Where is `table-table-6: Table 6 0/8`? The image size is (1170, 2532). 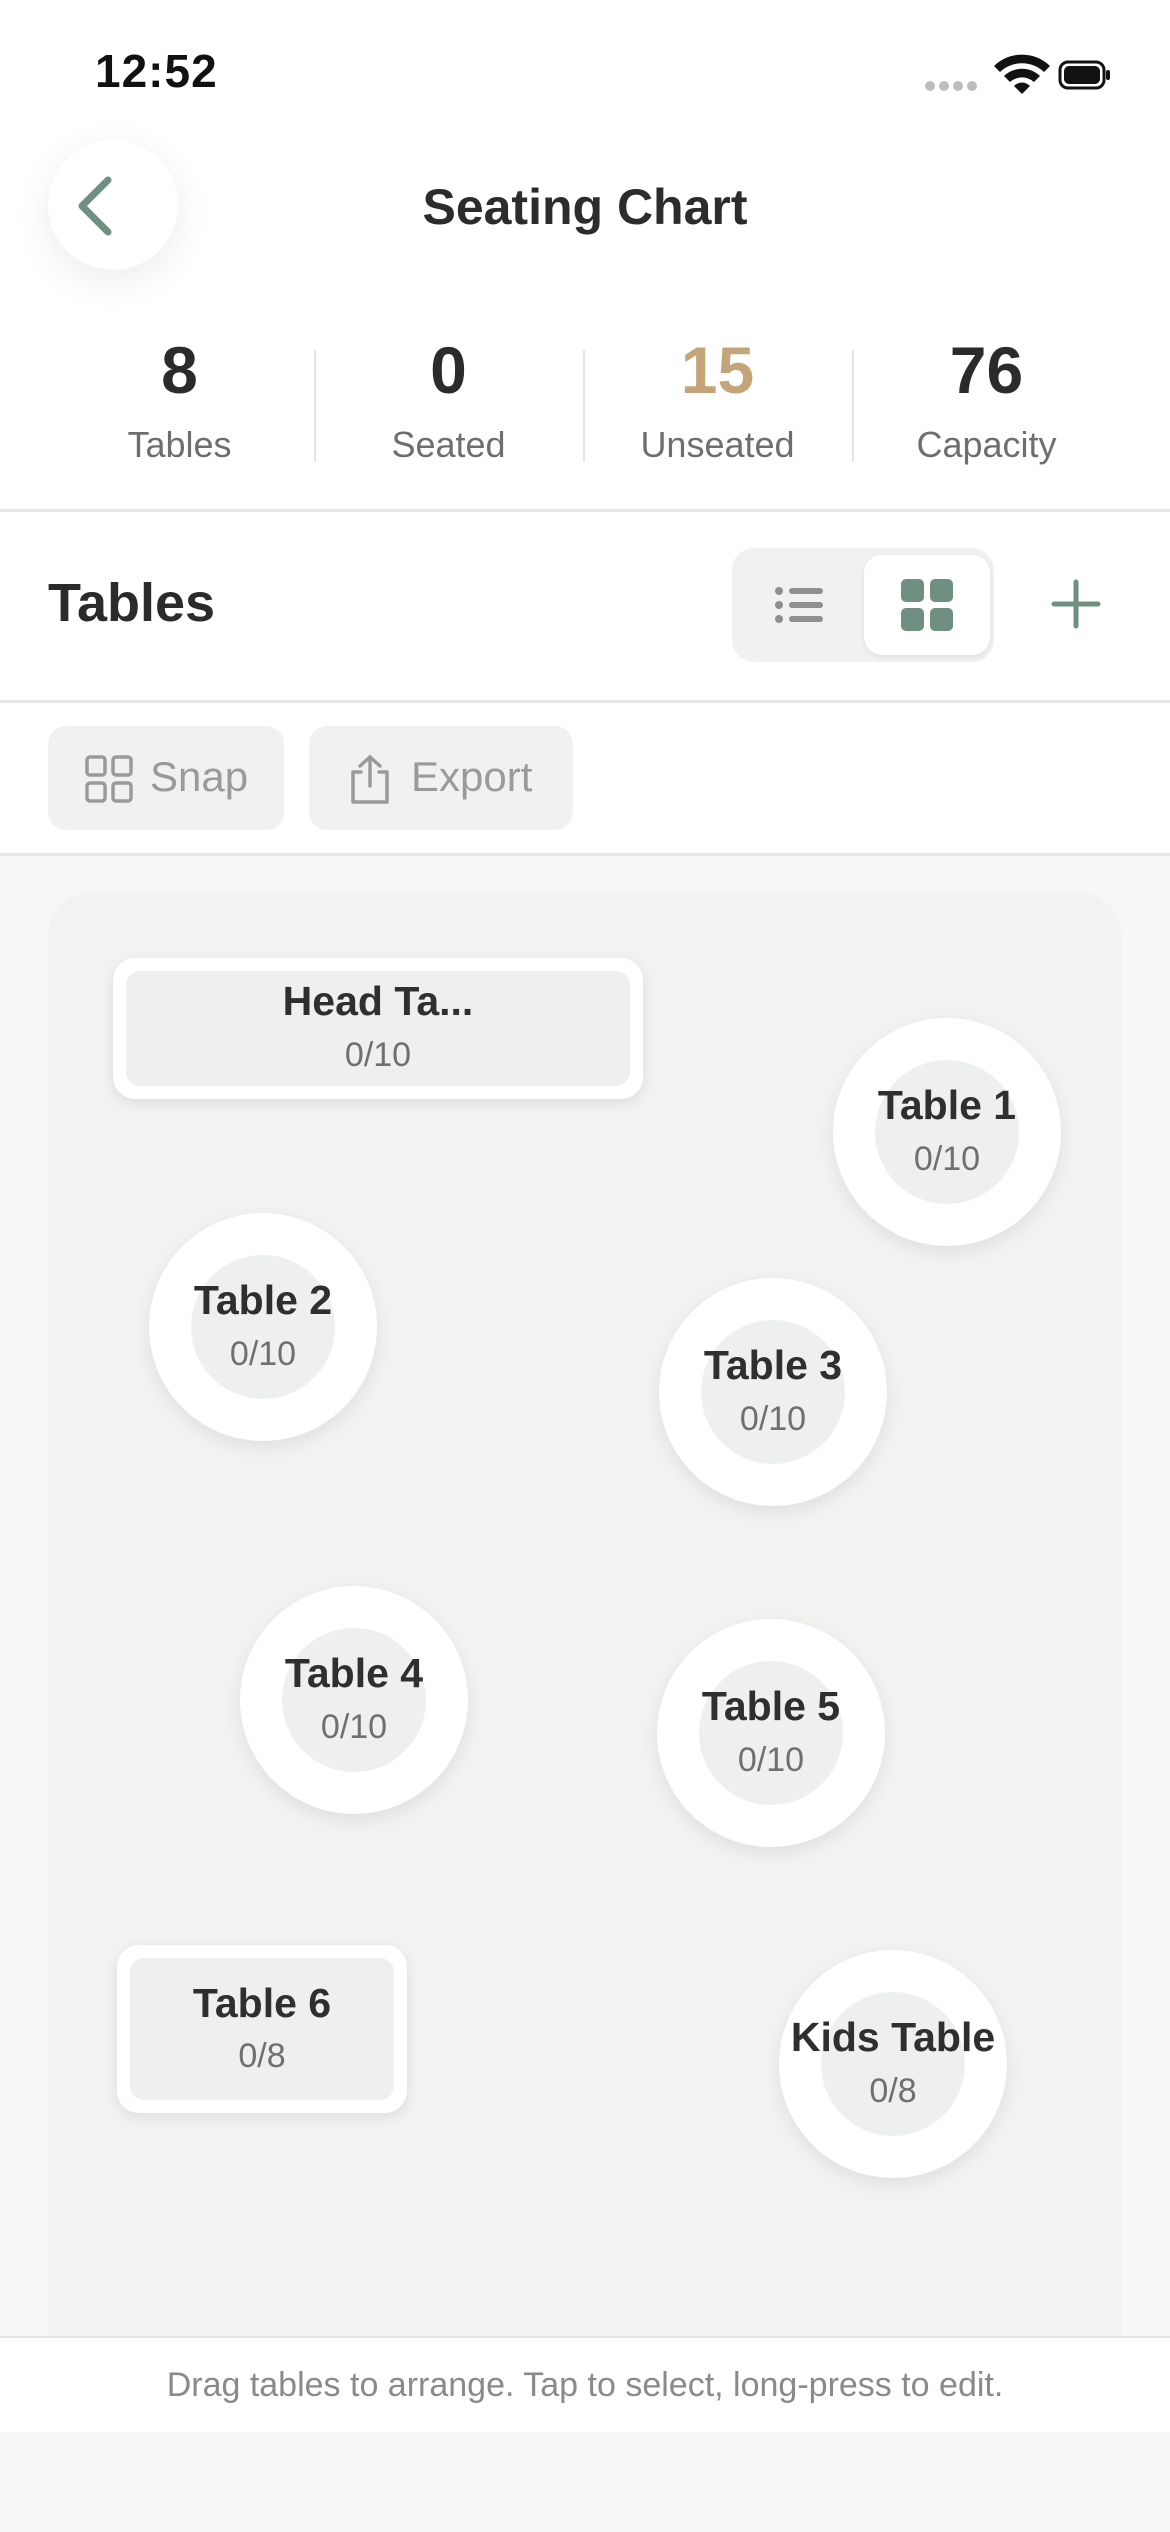
table-table-6: Table 6 0/8 is located at coordinates (262, 2029).